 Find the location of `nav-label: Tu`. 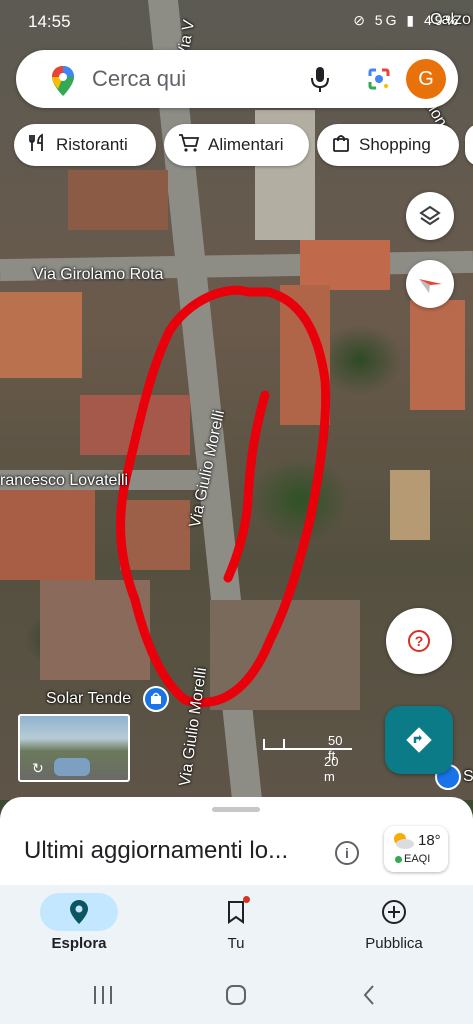

nav-label: Tu is located at coordinates (236, 943).